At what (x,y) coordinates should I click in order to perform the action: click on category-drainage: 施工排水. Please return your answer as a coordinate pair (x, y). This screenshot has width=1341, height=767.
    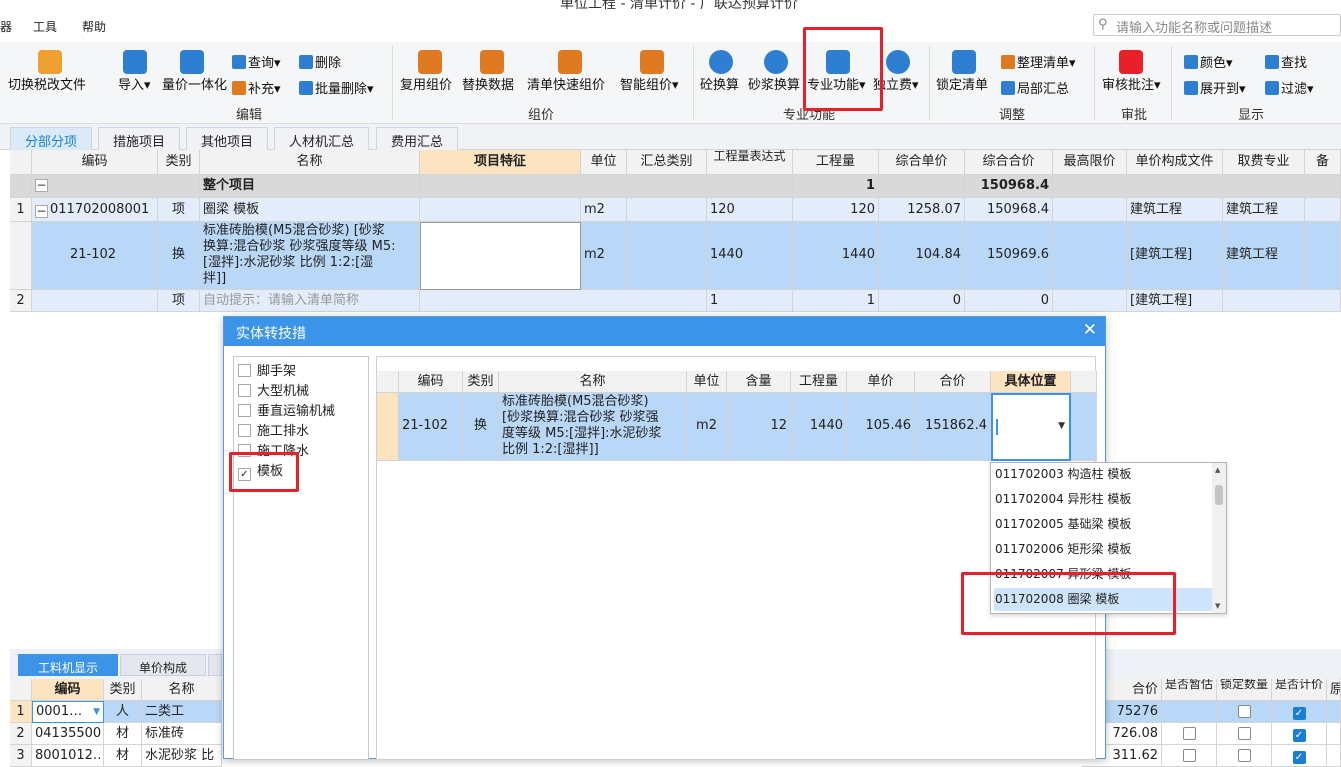
    Looking at the image, I should click on (273, 430).